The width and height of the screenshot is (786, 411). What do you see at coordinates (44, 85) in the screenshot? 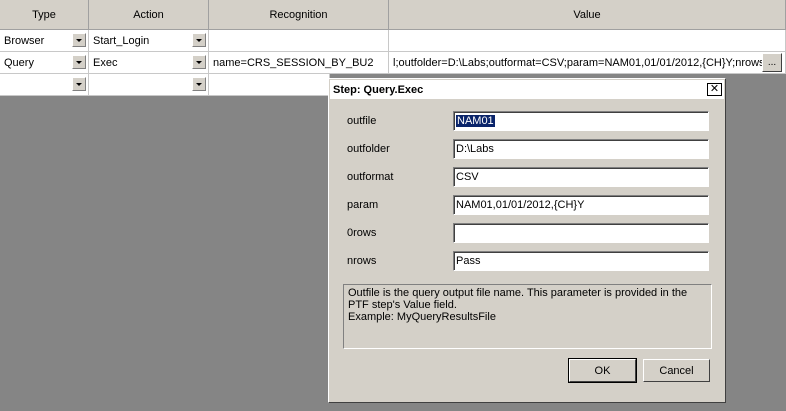
I see `type-cell` at bounding box center [44, 85].